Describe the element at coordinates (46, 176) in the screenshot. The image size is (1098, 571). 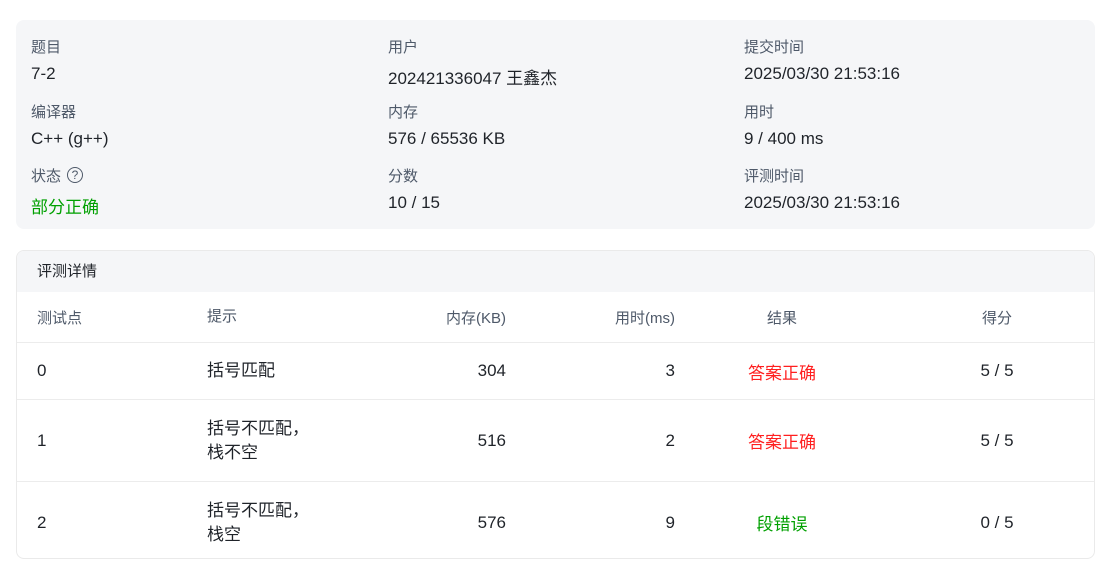
I see `status-label: 状态` at that location.